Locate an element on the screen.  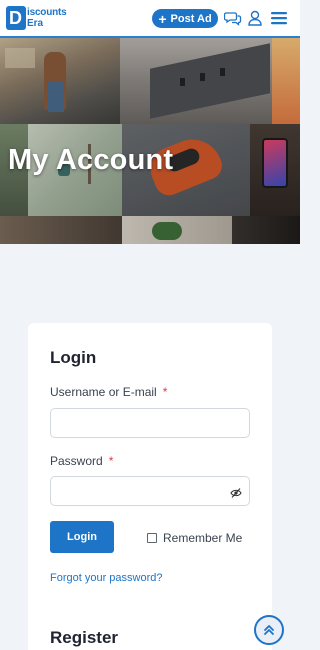
plus-icon: + is located at coordinates (162, 18).